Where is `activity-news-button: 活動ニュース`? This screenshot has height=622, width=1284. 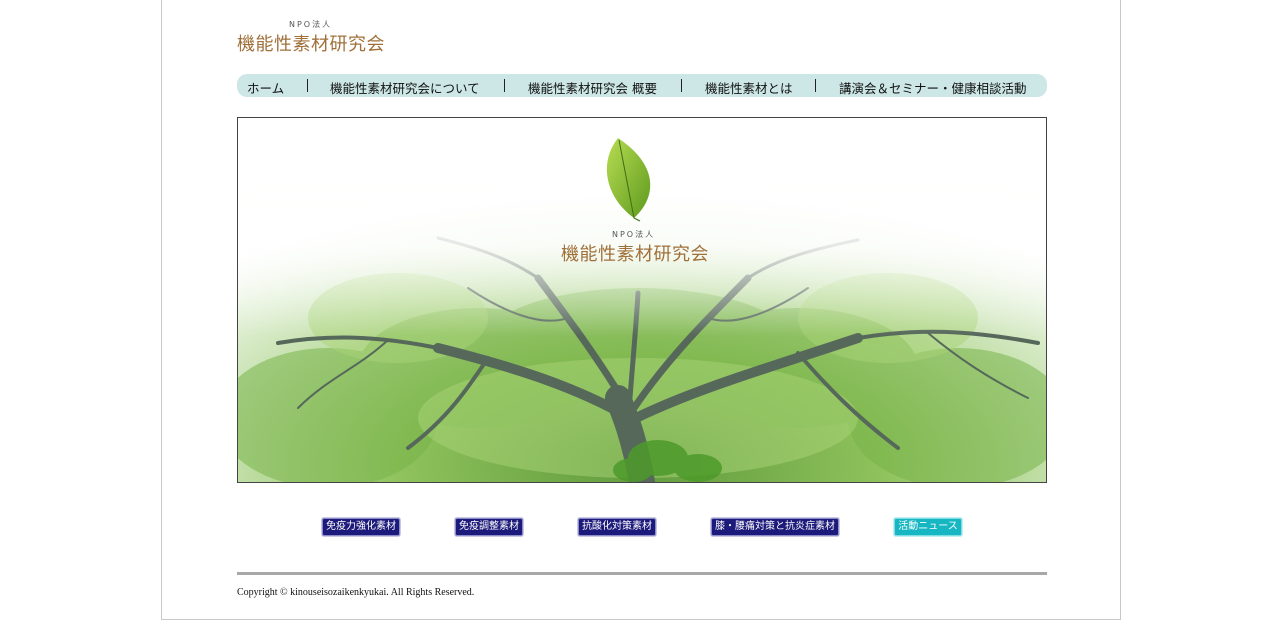
activity-news-button: 活動ニュース is located at coordinates (928, 527).